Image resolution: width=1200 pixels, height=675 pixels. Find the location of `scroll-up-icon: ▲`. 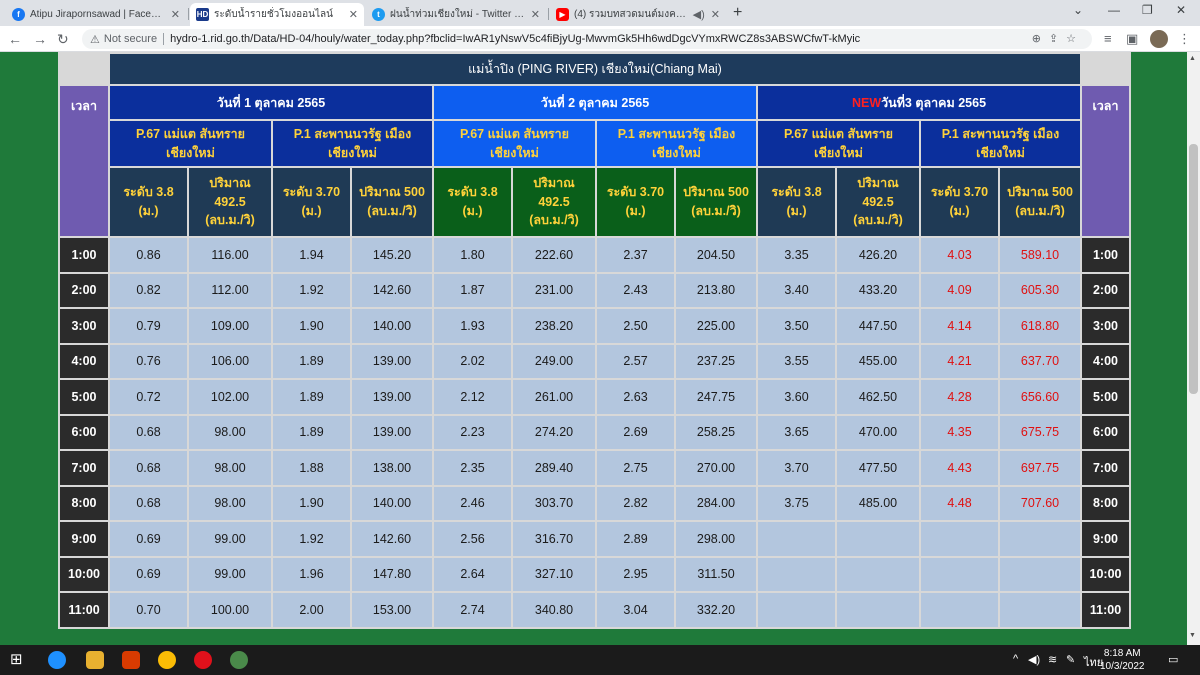

scroll-up-icon: ▲ is located at coordinates (1192, 58).